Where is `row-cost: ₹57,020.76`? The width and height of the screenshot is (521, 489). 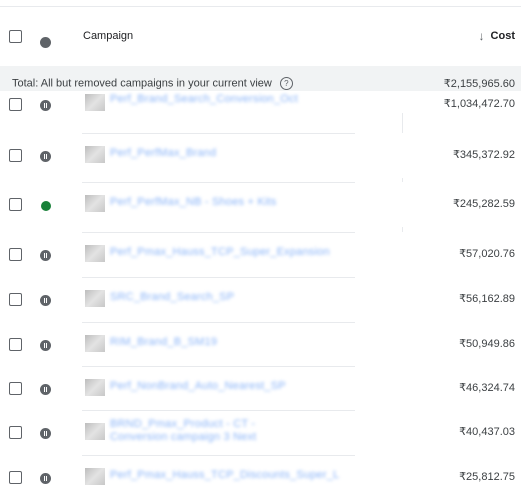
row-cost: ₹57,020.76 is located at coordinates (487, 254).